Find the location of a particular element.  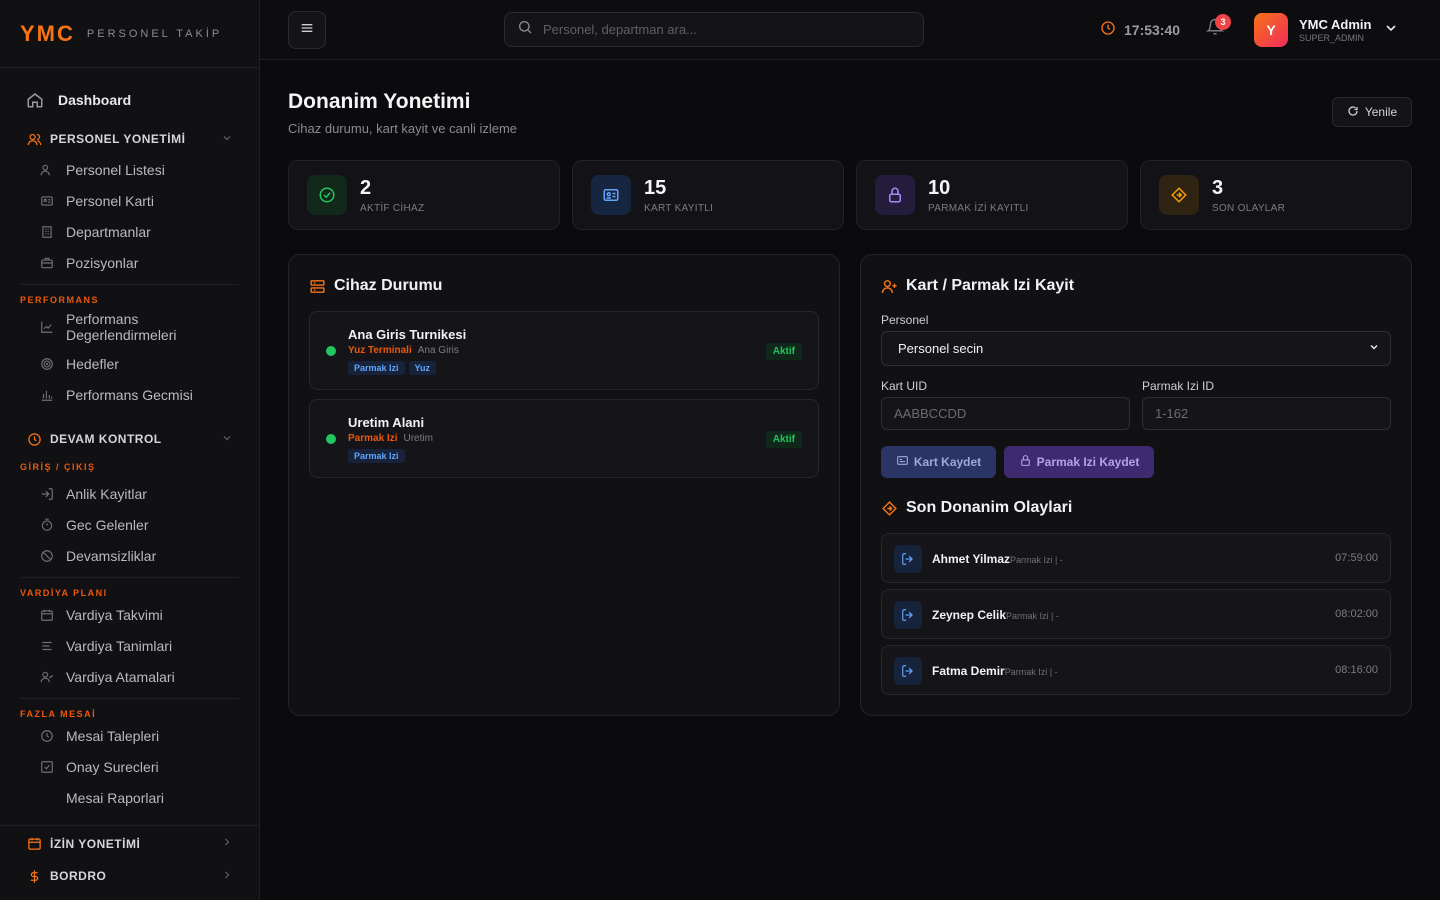

notifications-button: 3 is located at coordinates (1218, 27).